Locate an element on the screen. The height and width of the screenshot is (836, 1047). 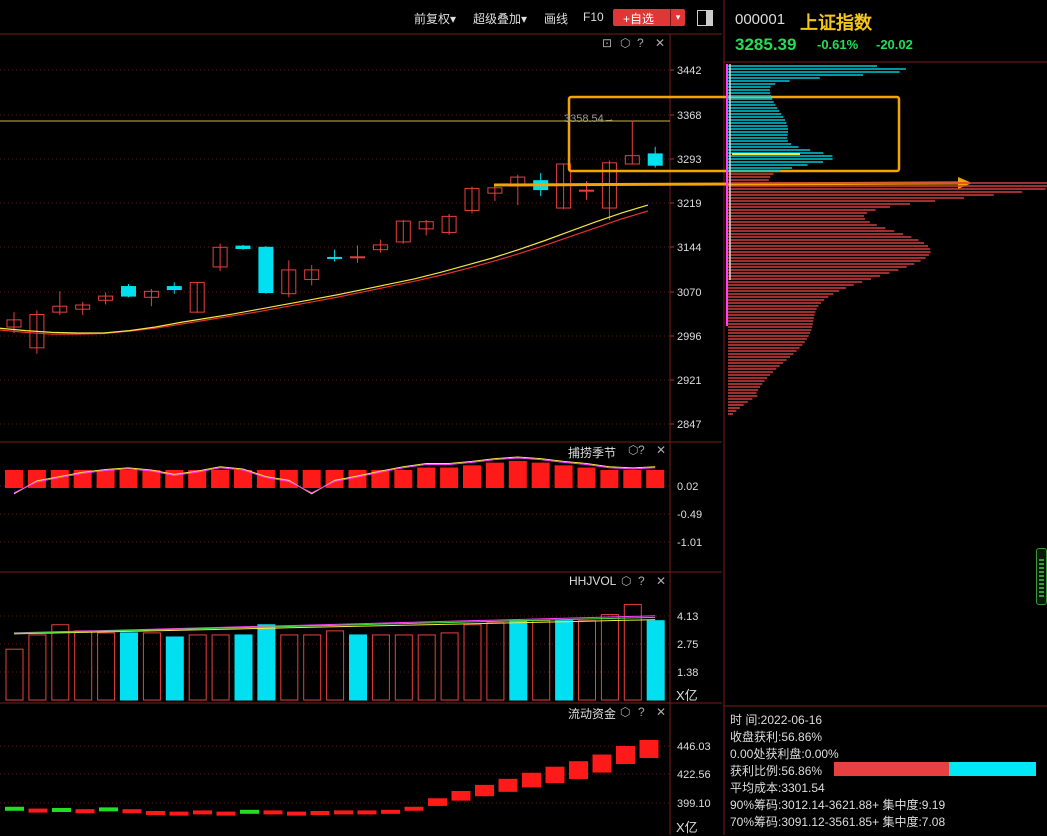
high-marker-label: 3358.54→ is located at coordinates (589, 119).